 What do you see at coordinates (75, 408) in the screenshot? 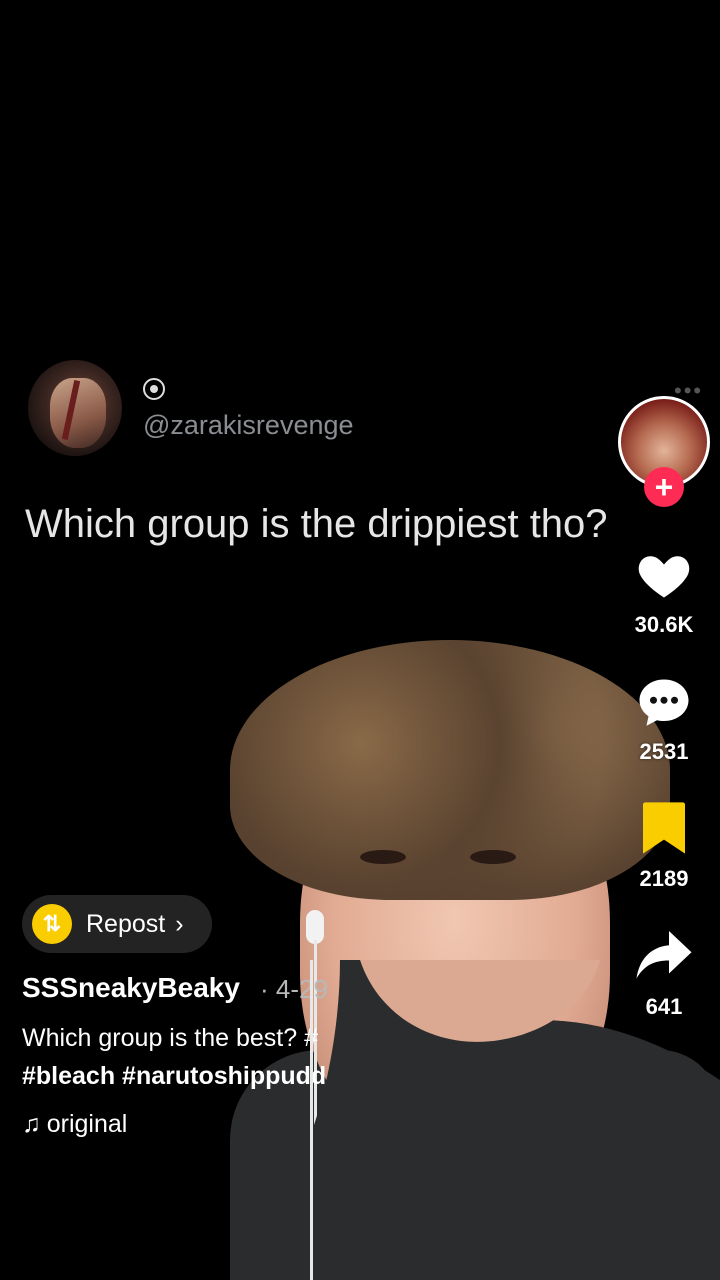
I see `tweet-avatar` at bounding box center [75, 408].